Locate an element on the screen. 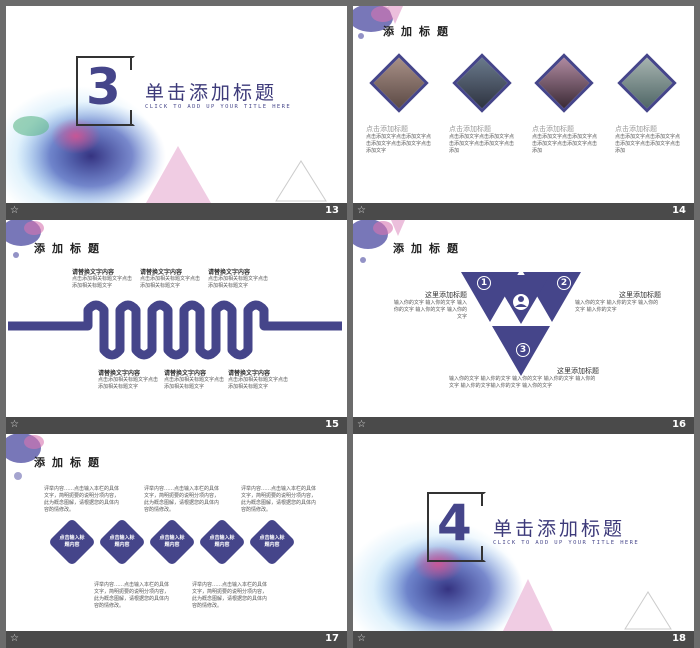 Image resolution: width=700 pixels, height=648 pixels. badge-3: 3 is located at coordinates (523, 350).